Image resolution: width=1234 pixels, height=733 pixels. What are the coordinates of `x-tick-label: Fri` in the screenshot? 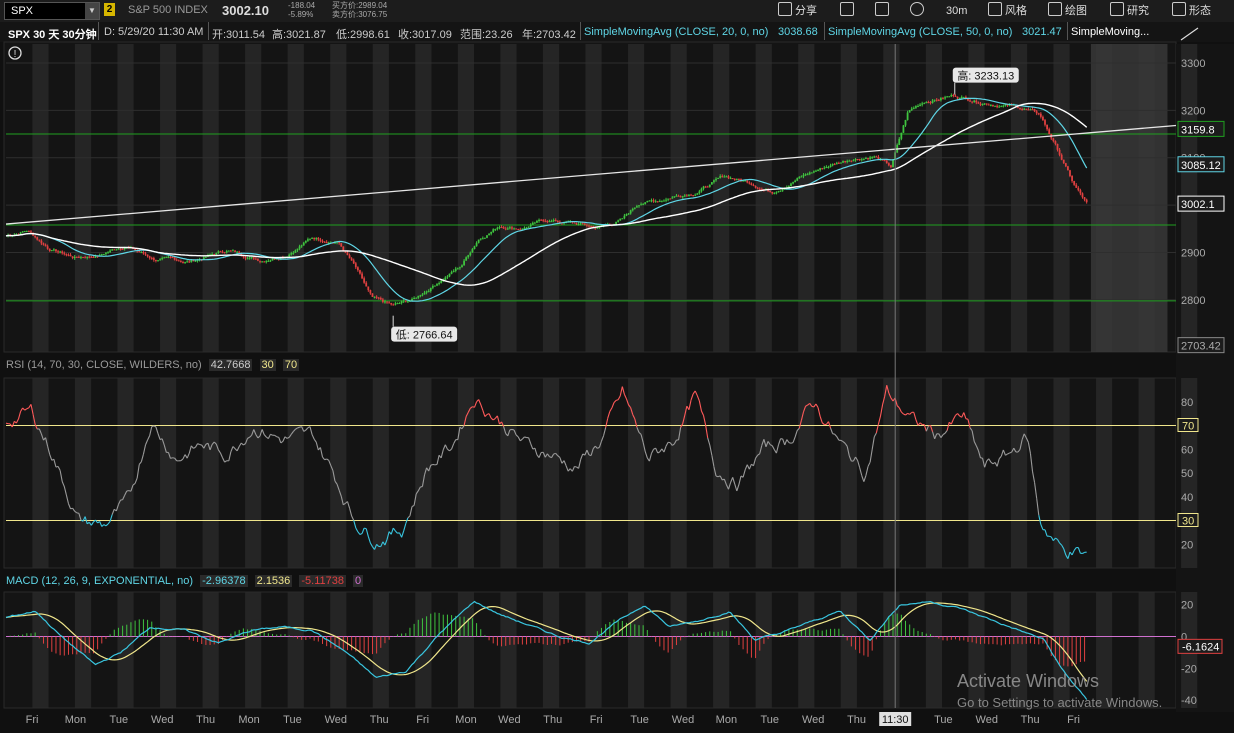 It's located at (422, 720).